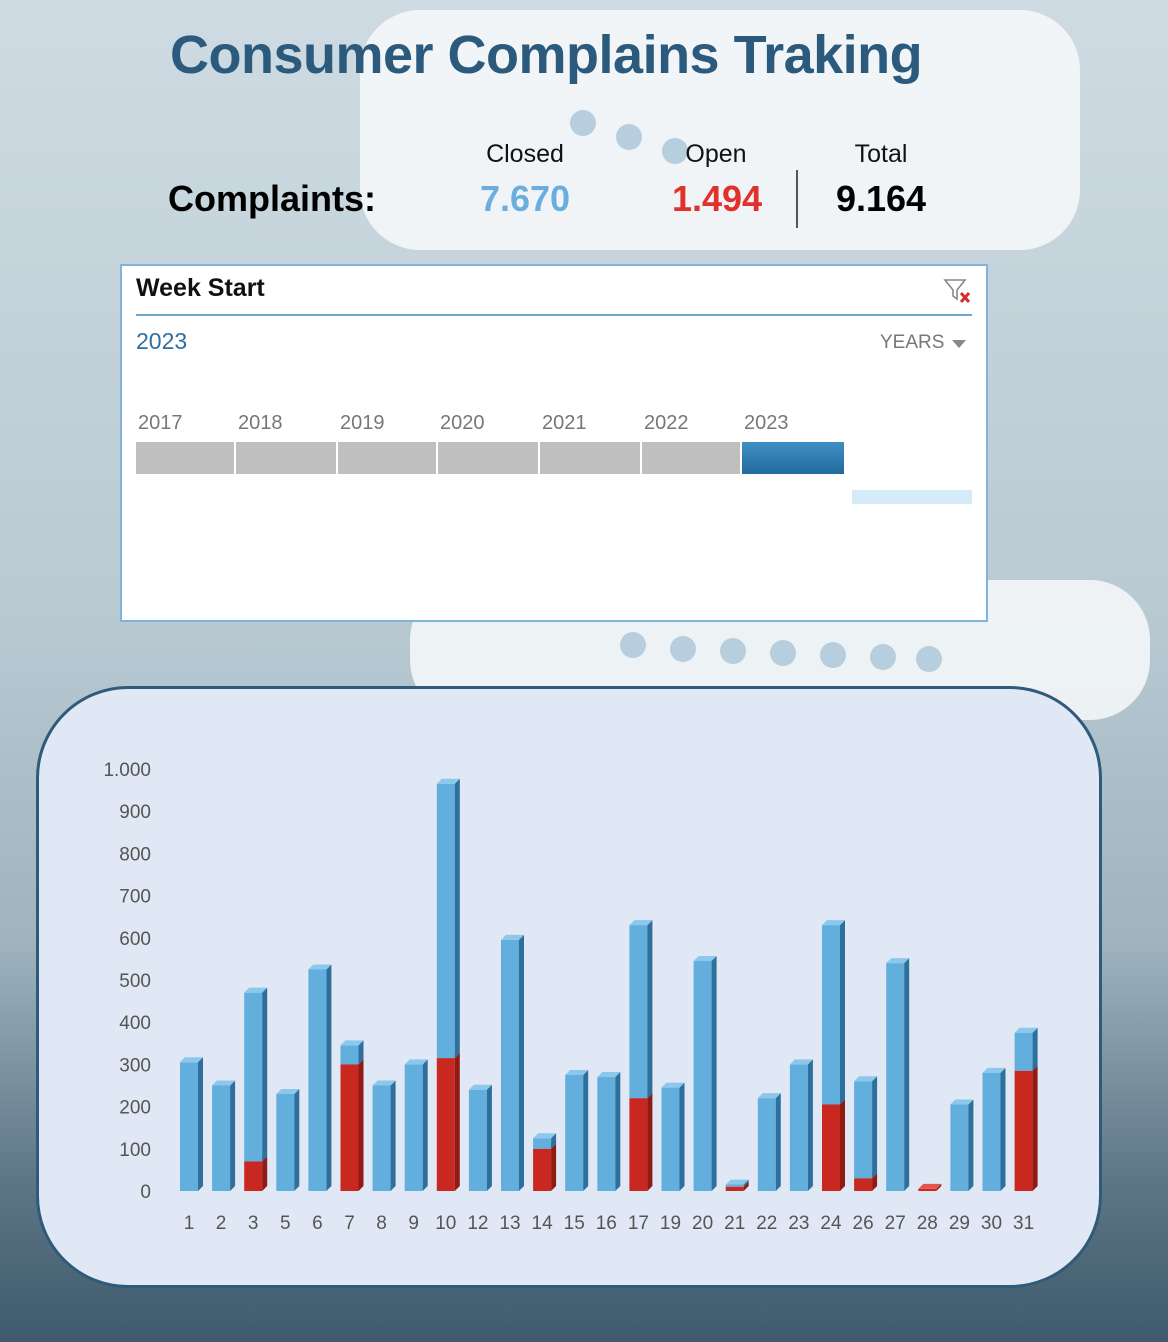 Image resolution: width=1168 pixels, height=1342 pixels. I want to click on x-tick-label: 20, so click(702, 1223).